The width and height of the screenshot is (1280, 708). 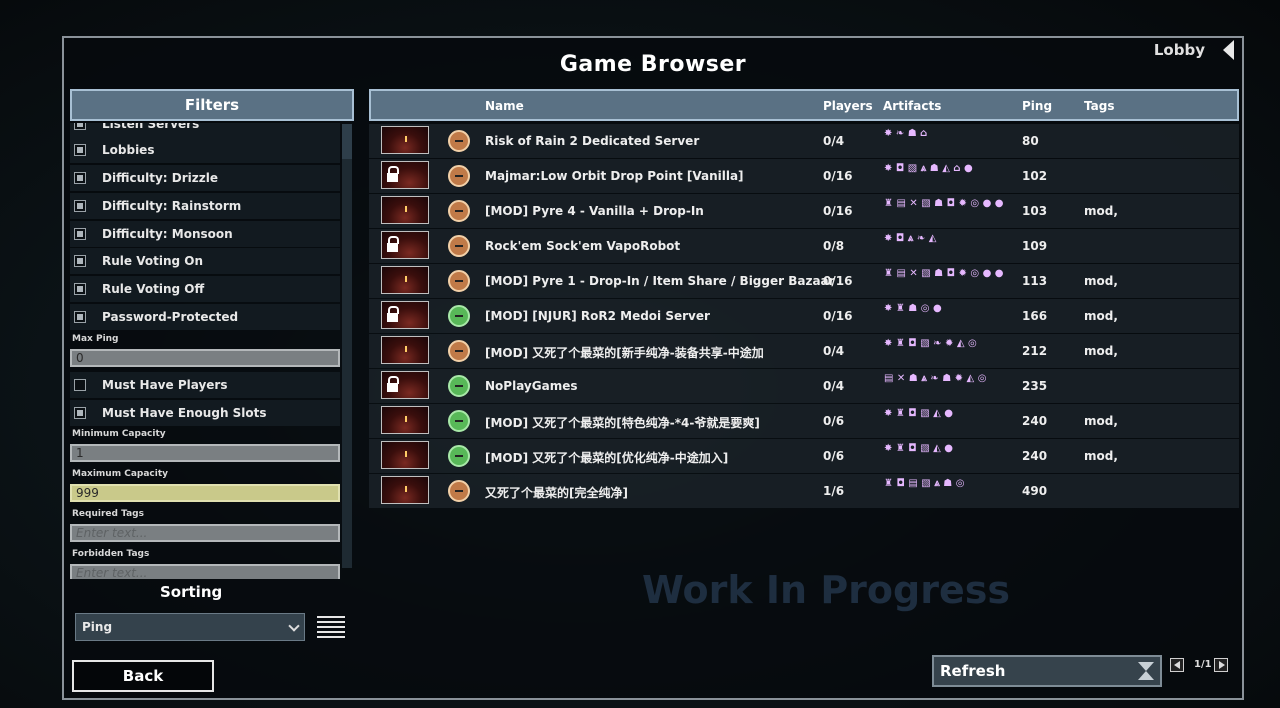 I want to click on server-name: 又死了个最菜的[完全纯净], so click(x=556, y=493).